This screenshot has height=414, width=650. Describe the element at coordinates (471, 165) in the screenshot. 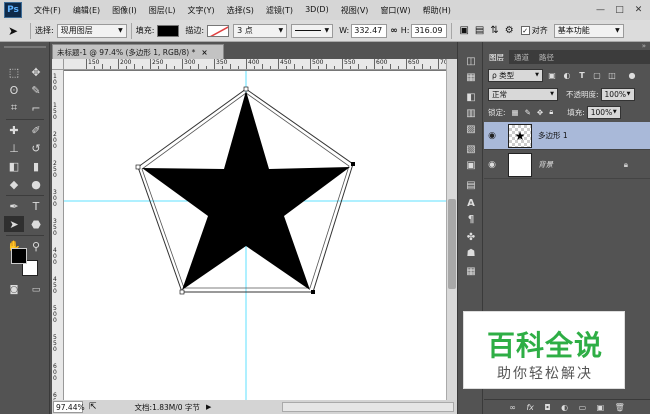

I see `info-panel-icon: ▣` at that location.